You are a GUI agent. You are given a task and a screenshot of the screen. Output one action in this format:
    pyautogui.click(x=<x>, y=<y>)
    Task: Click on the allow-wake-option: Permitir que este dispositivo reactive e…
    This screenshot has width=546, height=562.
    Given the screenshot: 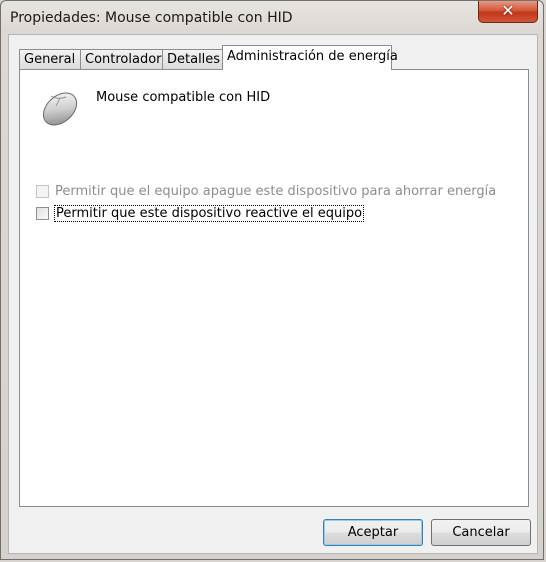 What is the action you would take?
    pyautogui.click(x=200, y=213)
    